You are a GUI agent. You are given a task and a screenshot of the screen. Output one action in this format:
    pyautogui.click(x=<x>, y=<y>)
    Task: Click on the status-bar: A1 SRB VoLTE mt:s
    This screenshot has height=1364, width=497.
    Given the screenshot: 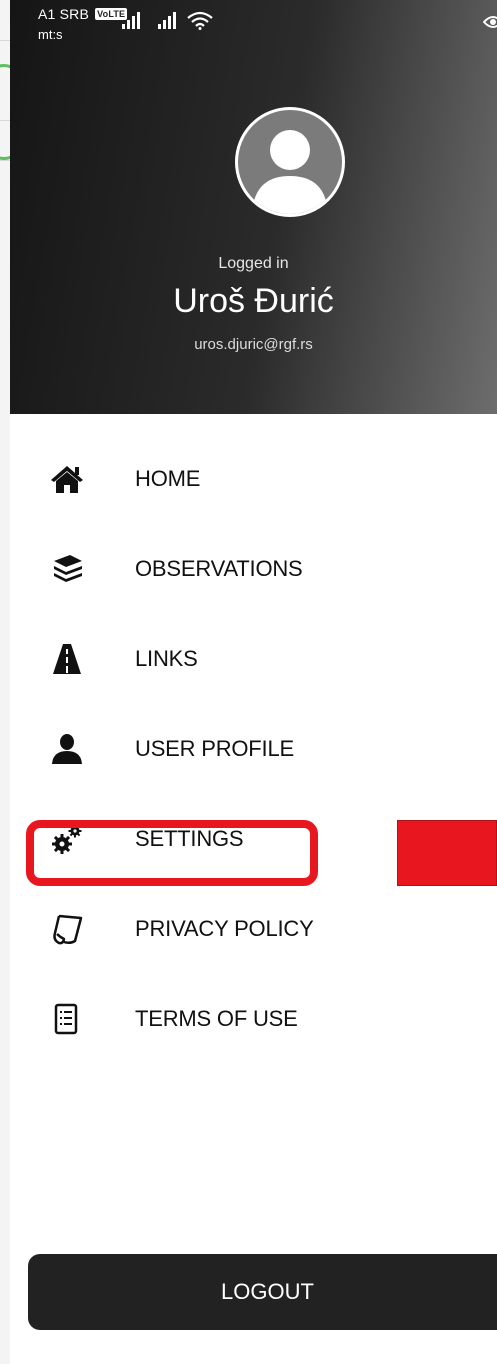 What is the action you would take?
    pyautogui.click(x=253, y=24)
    